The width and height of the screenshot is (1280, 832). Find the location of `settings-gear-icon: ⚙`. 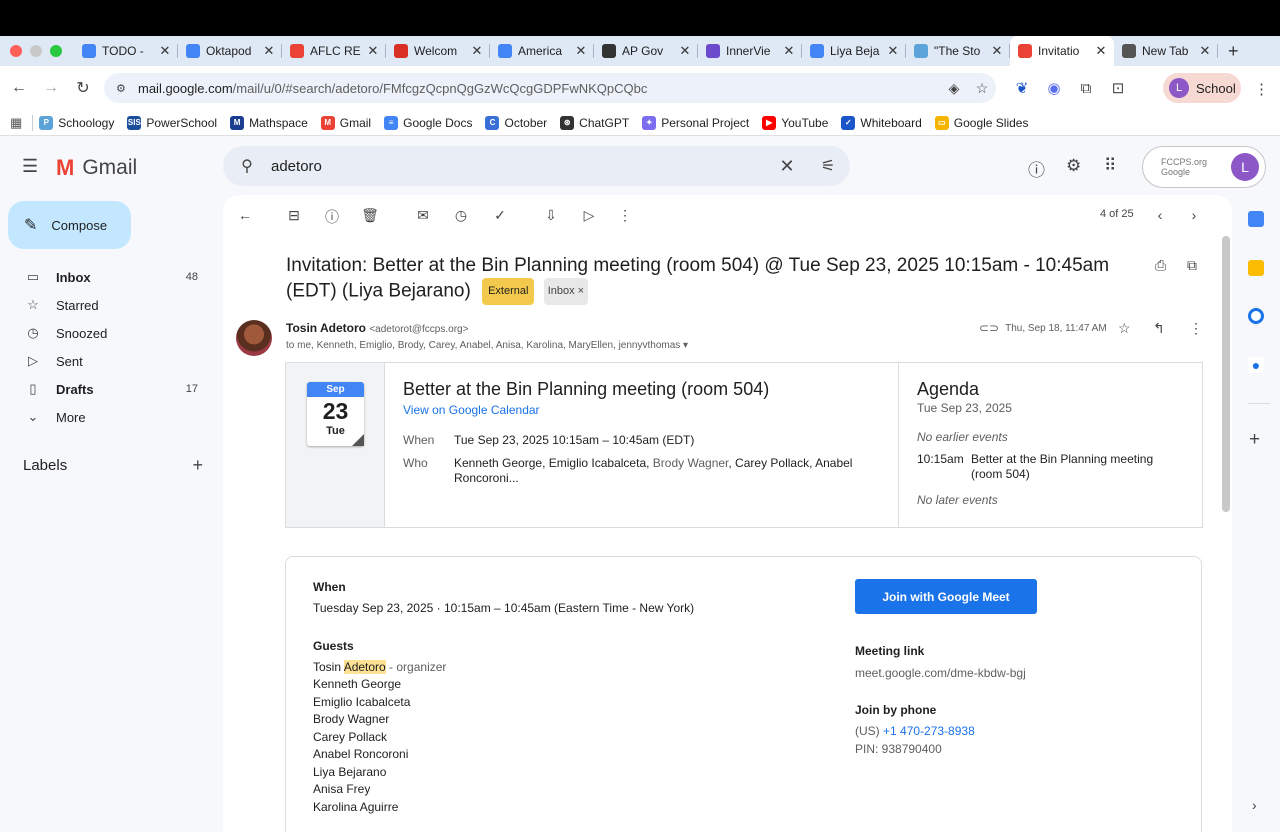

settings-gear-icon: ⚙ is located at coordinates (1073, 166).